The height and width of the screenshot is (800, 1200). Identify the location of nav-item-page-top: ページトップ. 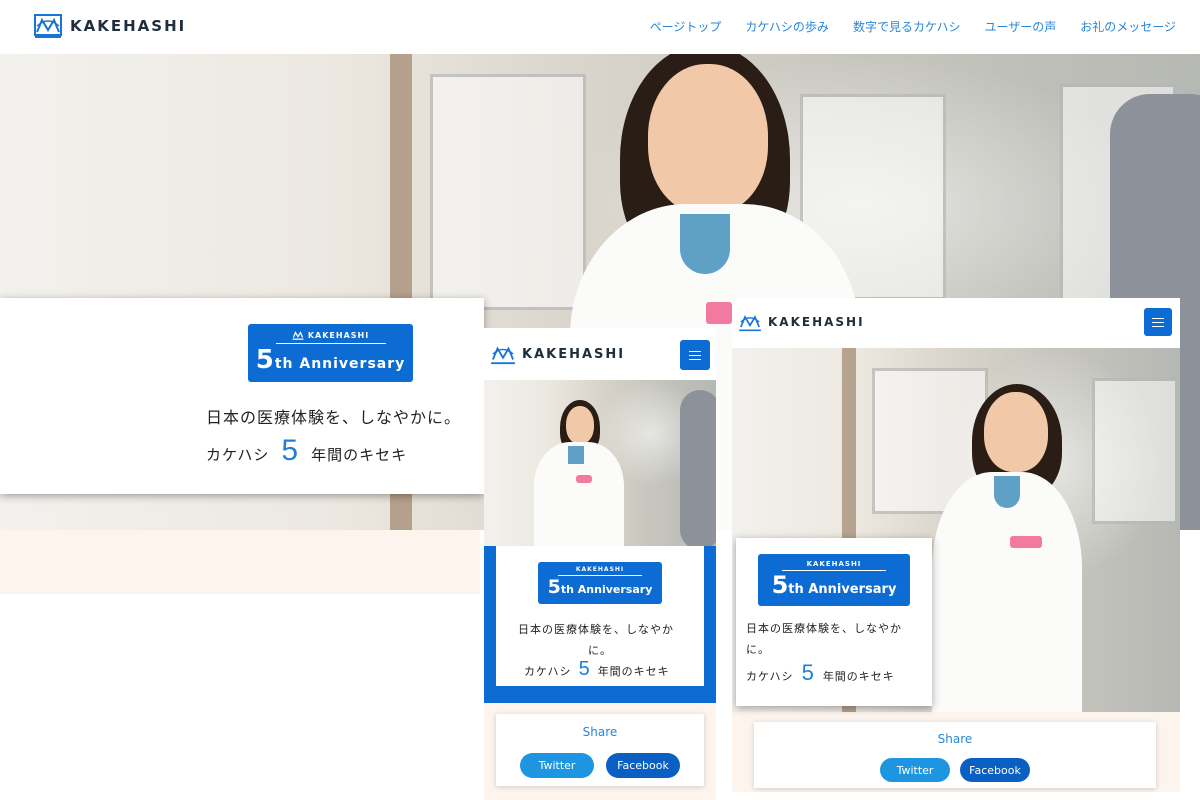
(686, 26).